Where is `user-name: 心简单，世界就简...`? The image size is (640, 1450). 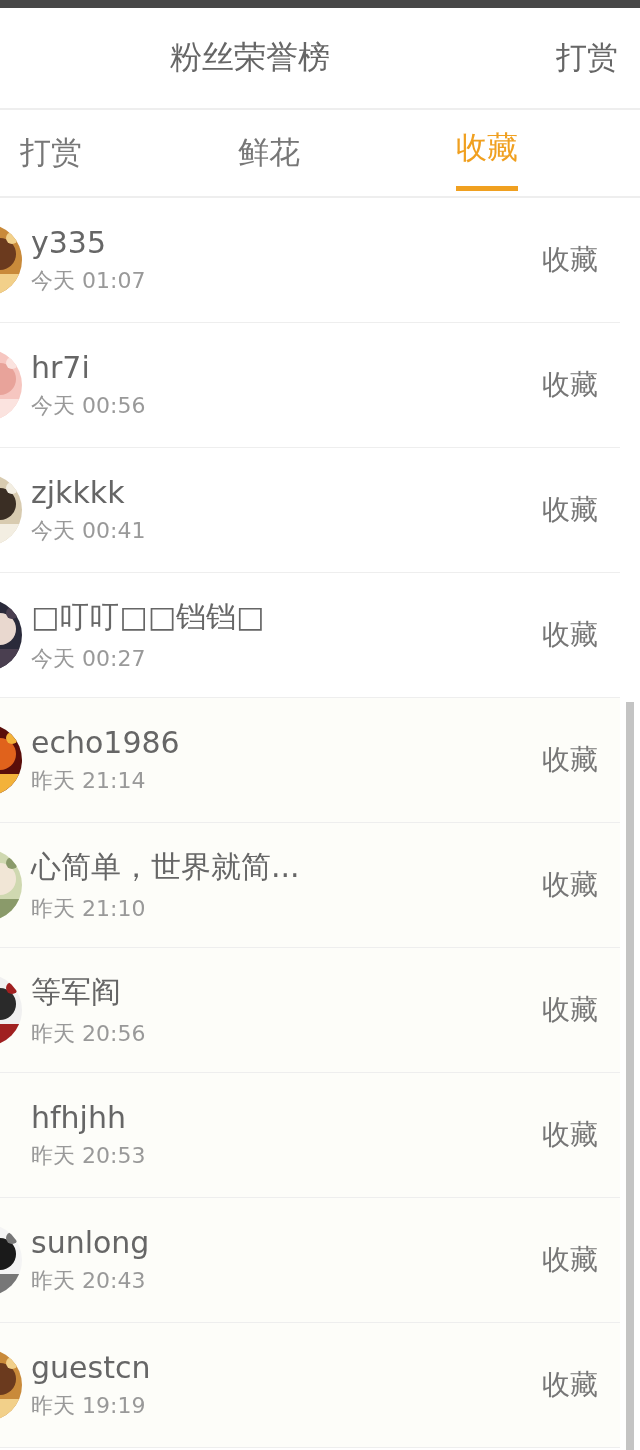
user-name: 心简单，世界就简... is located at coordinates (165, 866).